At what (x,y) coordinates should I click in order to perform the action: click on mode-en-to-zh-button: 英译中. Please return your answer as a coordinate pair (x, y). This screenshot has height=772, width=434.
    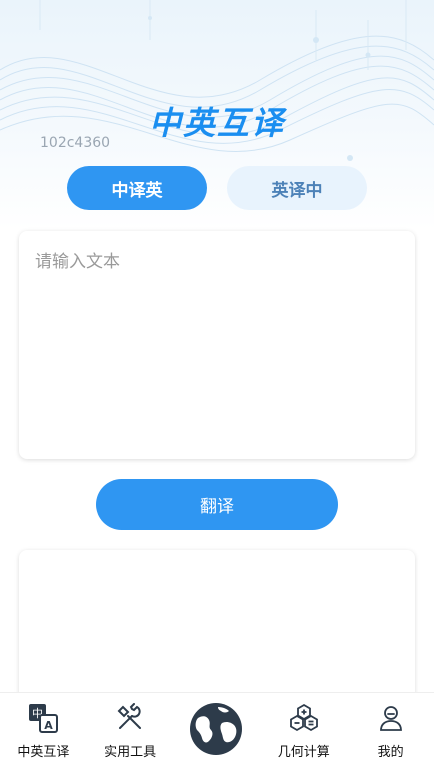
    Looking at the image, I should click on (297, 188).